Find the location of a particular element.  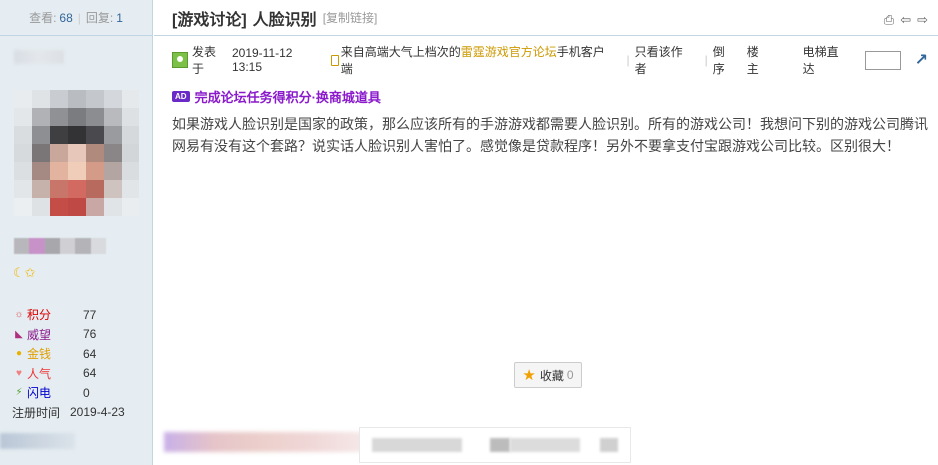

attribute-value: 2019-4-23 is located at coordinates (97, 412).